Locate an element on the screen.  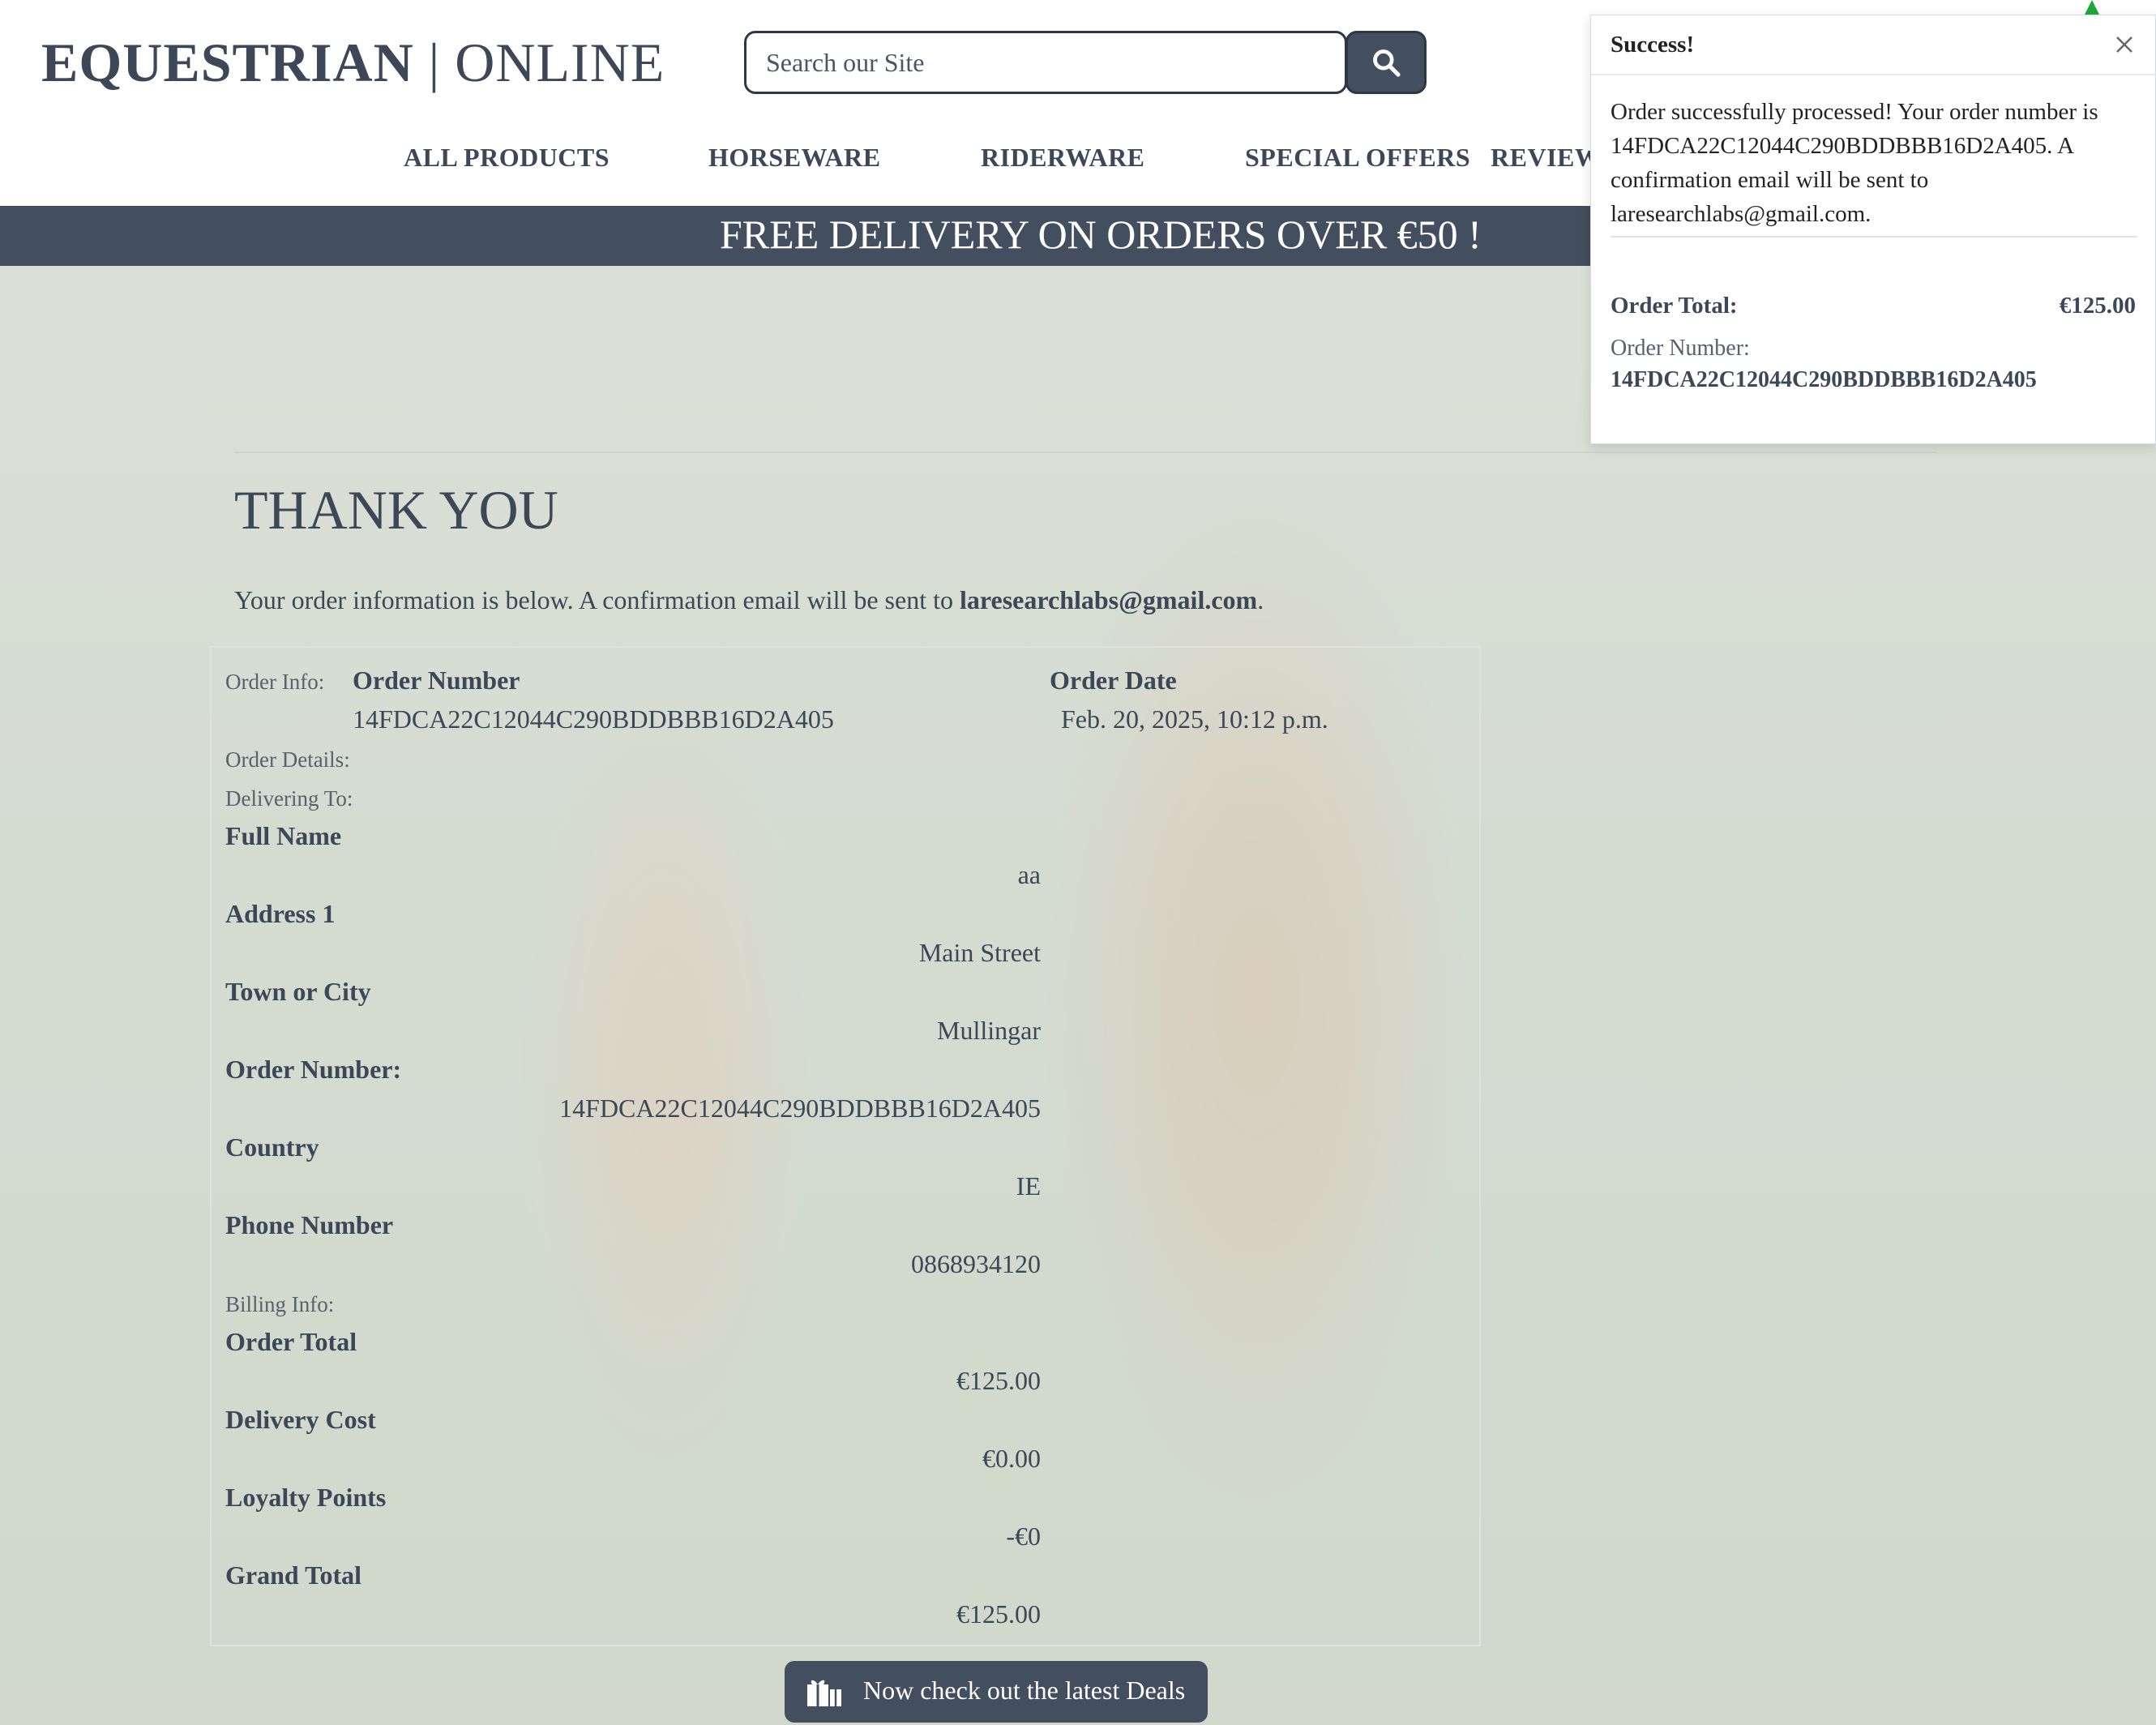
nav-riderware: RIDERWARE is located at coordinates (1063, 158).